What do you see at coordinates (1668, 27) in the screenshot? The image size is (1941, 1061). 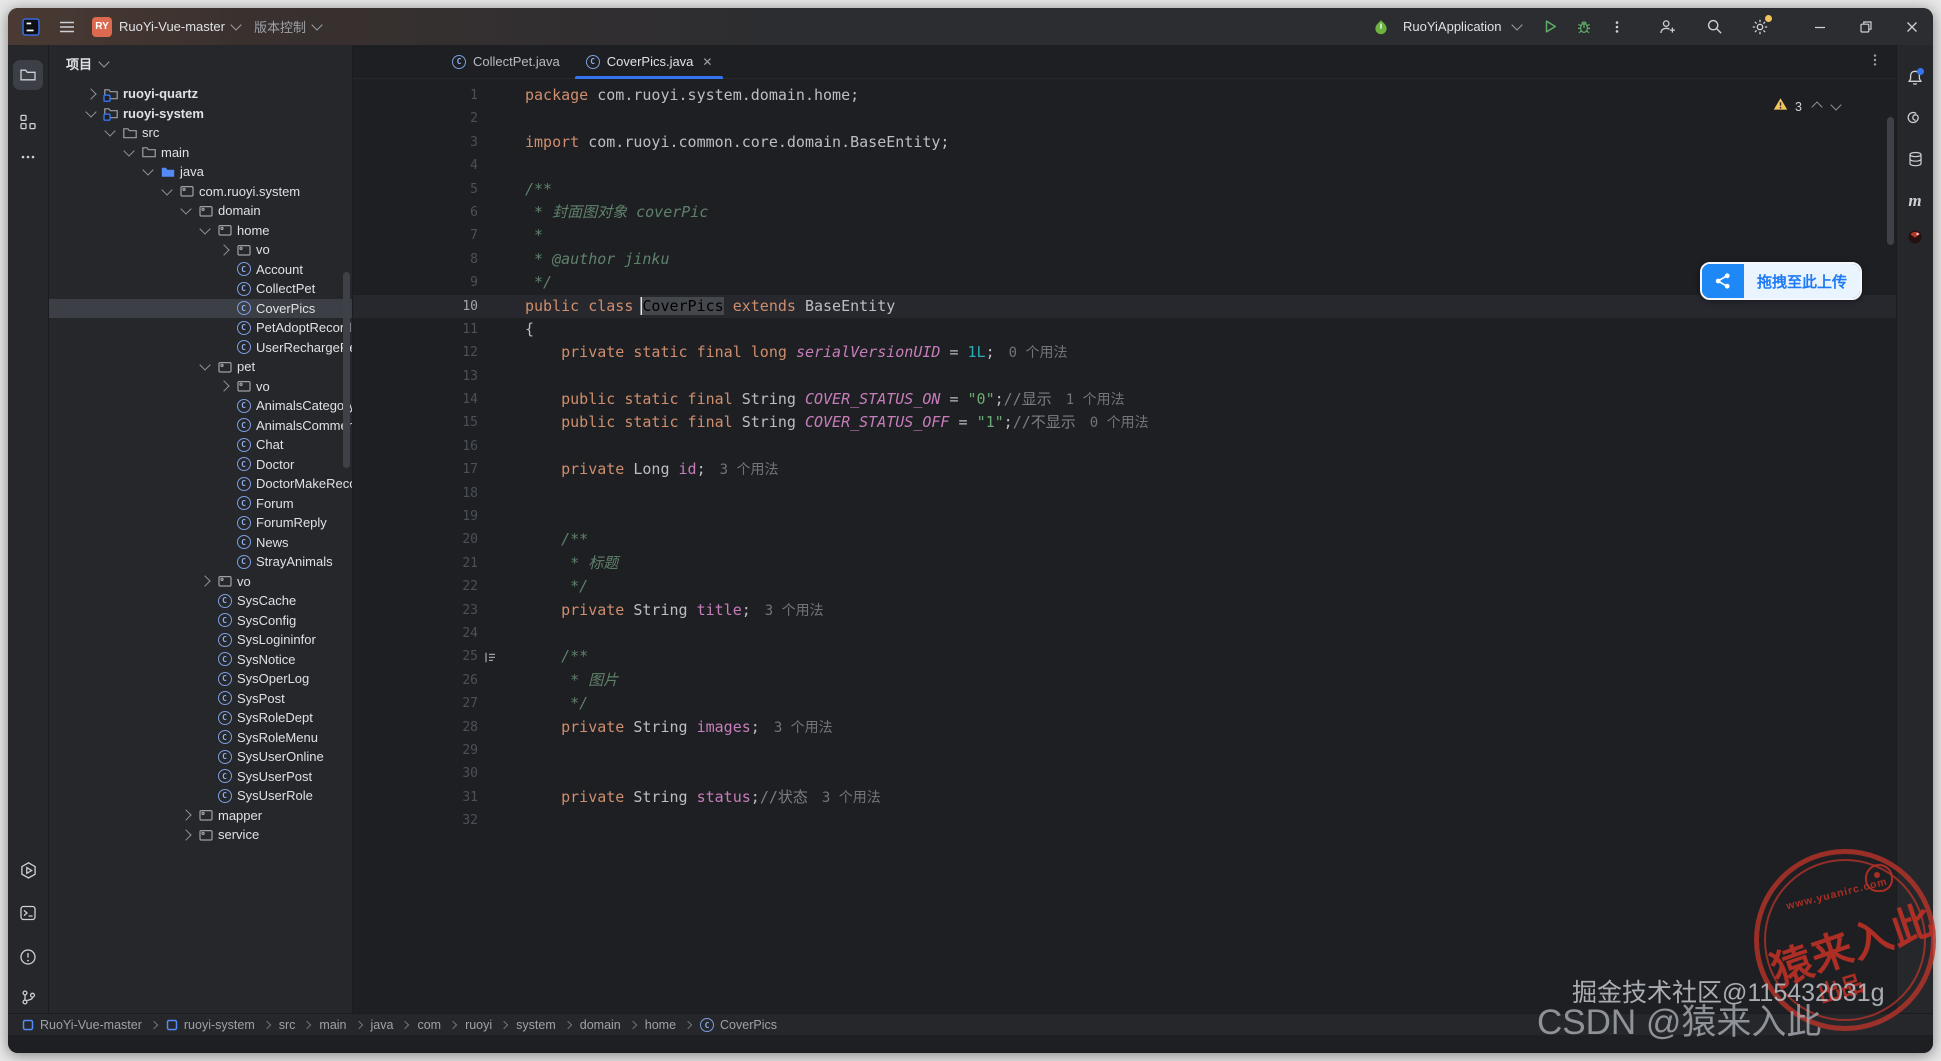 I see `add-user-icon` at bounding box center [1668, 27].